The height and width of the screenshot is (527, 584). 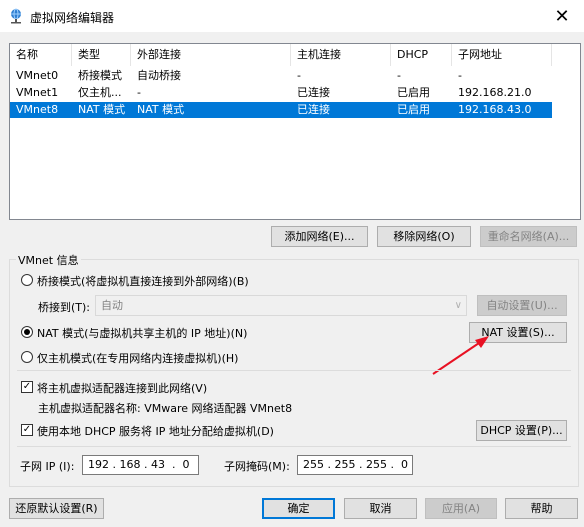 I want to click on cell-name: VMnet8, so click(x=37, y=109).